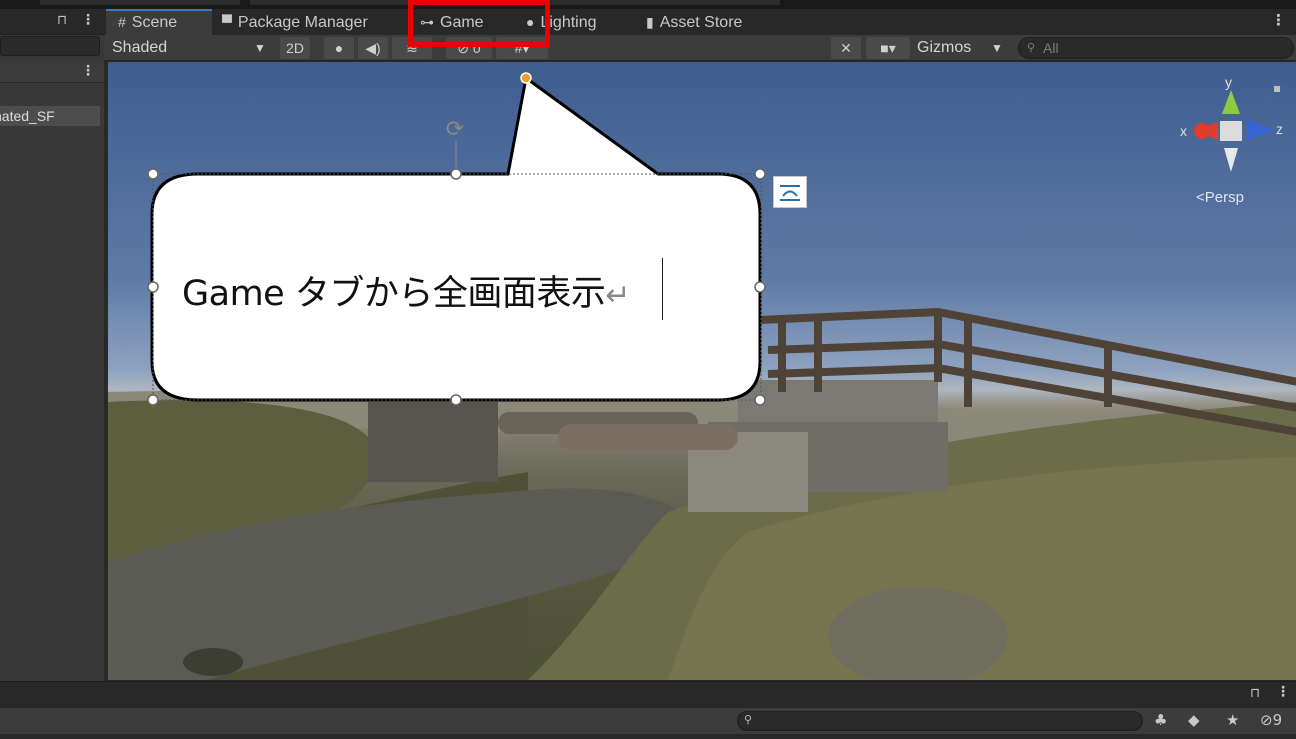  Describe the element at coordinates (52, 22) in the screenshot. I see `hierarchy-header: ⊓ ⋮` at that location.